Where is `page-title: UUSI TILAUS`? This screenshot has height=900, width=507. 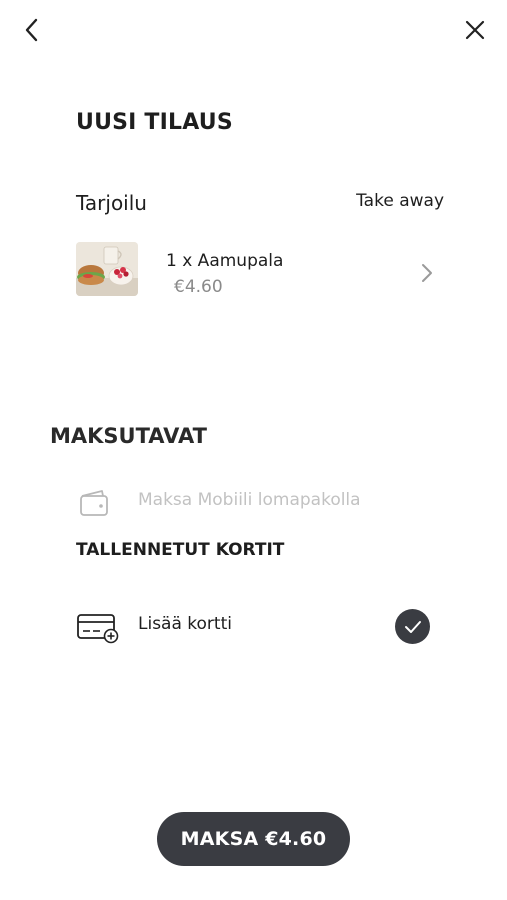 page-title: UUSI TILAUS is located at coordinates (154, 122).